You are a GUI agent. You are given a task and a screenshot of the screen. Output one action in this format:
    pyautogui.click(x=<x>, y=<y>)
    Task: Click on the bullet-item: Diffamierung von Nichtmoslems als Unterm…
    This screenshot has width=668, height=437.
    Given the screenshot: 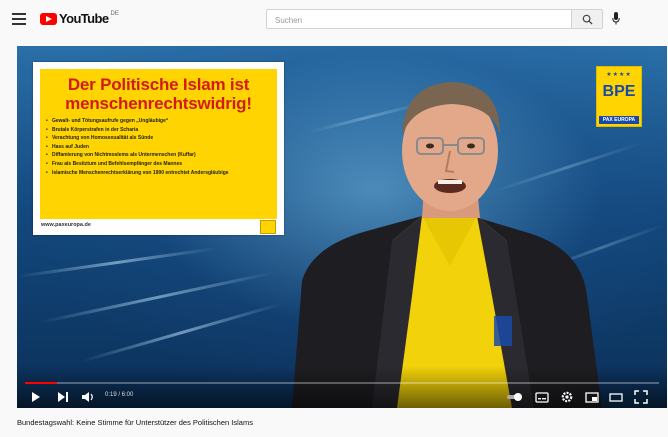 What is the action you would take?
    pyautogui.click(x=160, y=155)
    